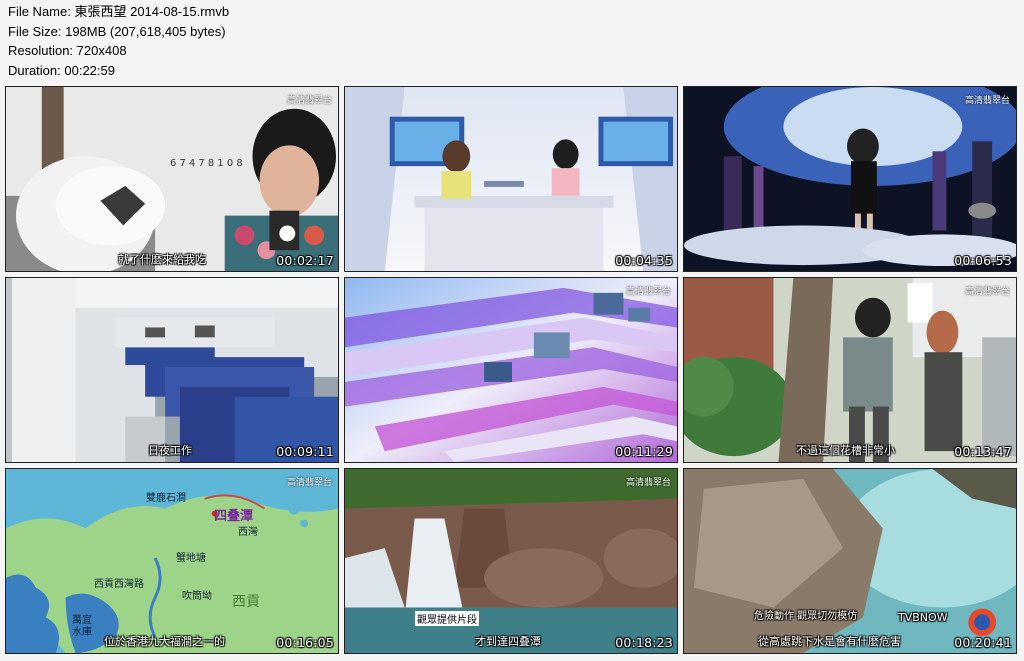 Image resolution: width=1024 pixels, height=661 pixels. What do you see at coordinates (152, 11) in the screenshot?
I see `file-name-value: 東張西望 2014-08-15.rmvb` at bounding box center [152, 11].